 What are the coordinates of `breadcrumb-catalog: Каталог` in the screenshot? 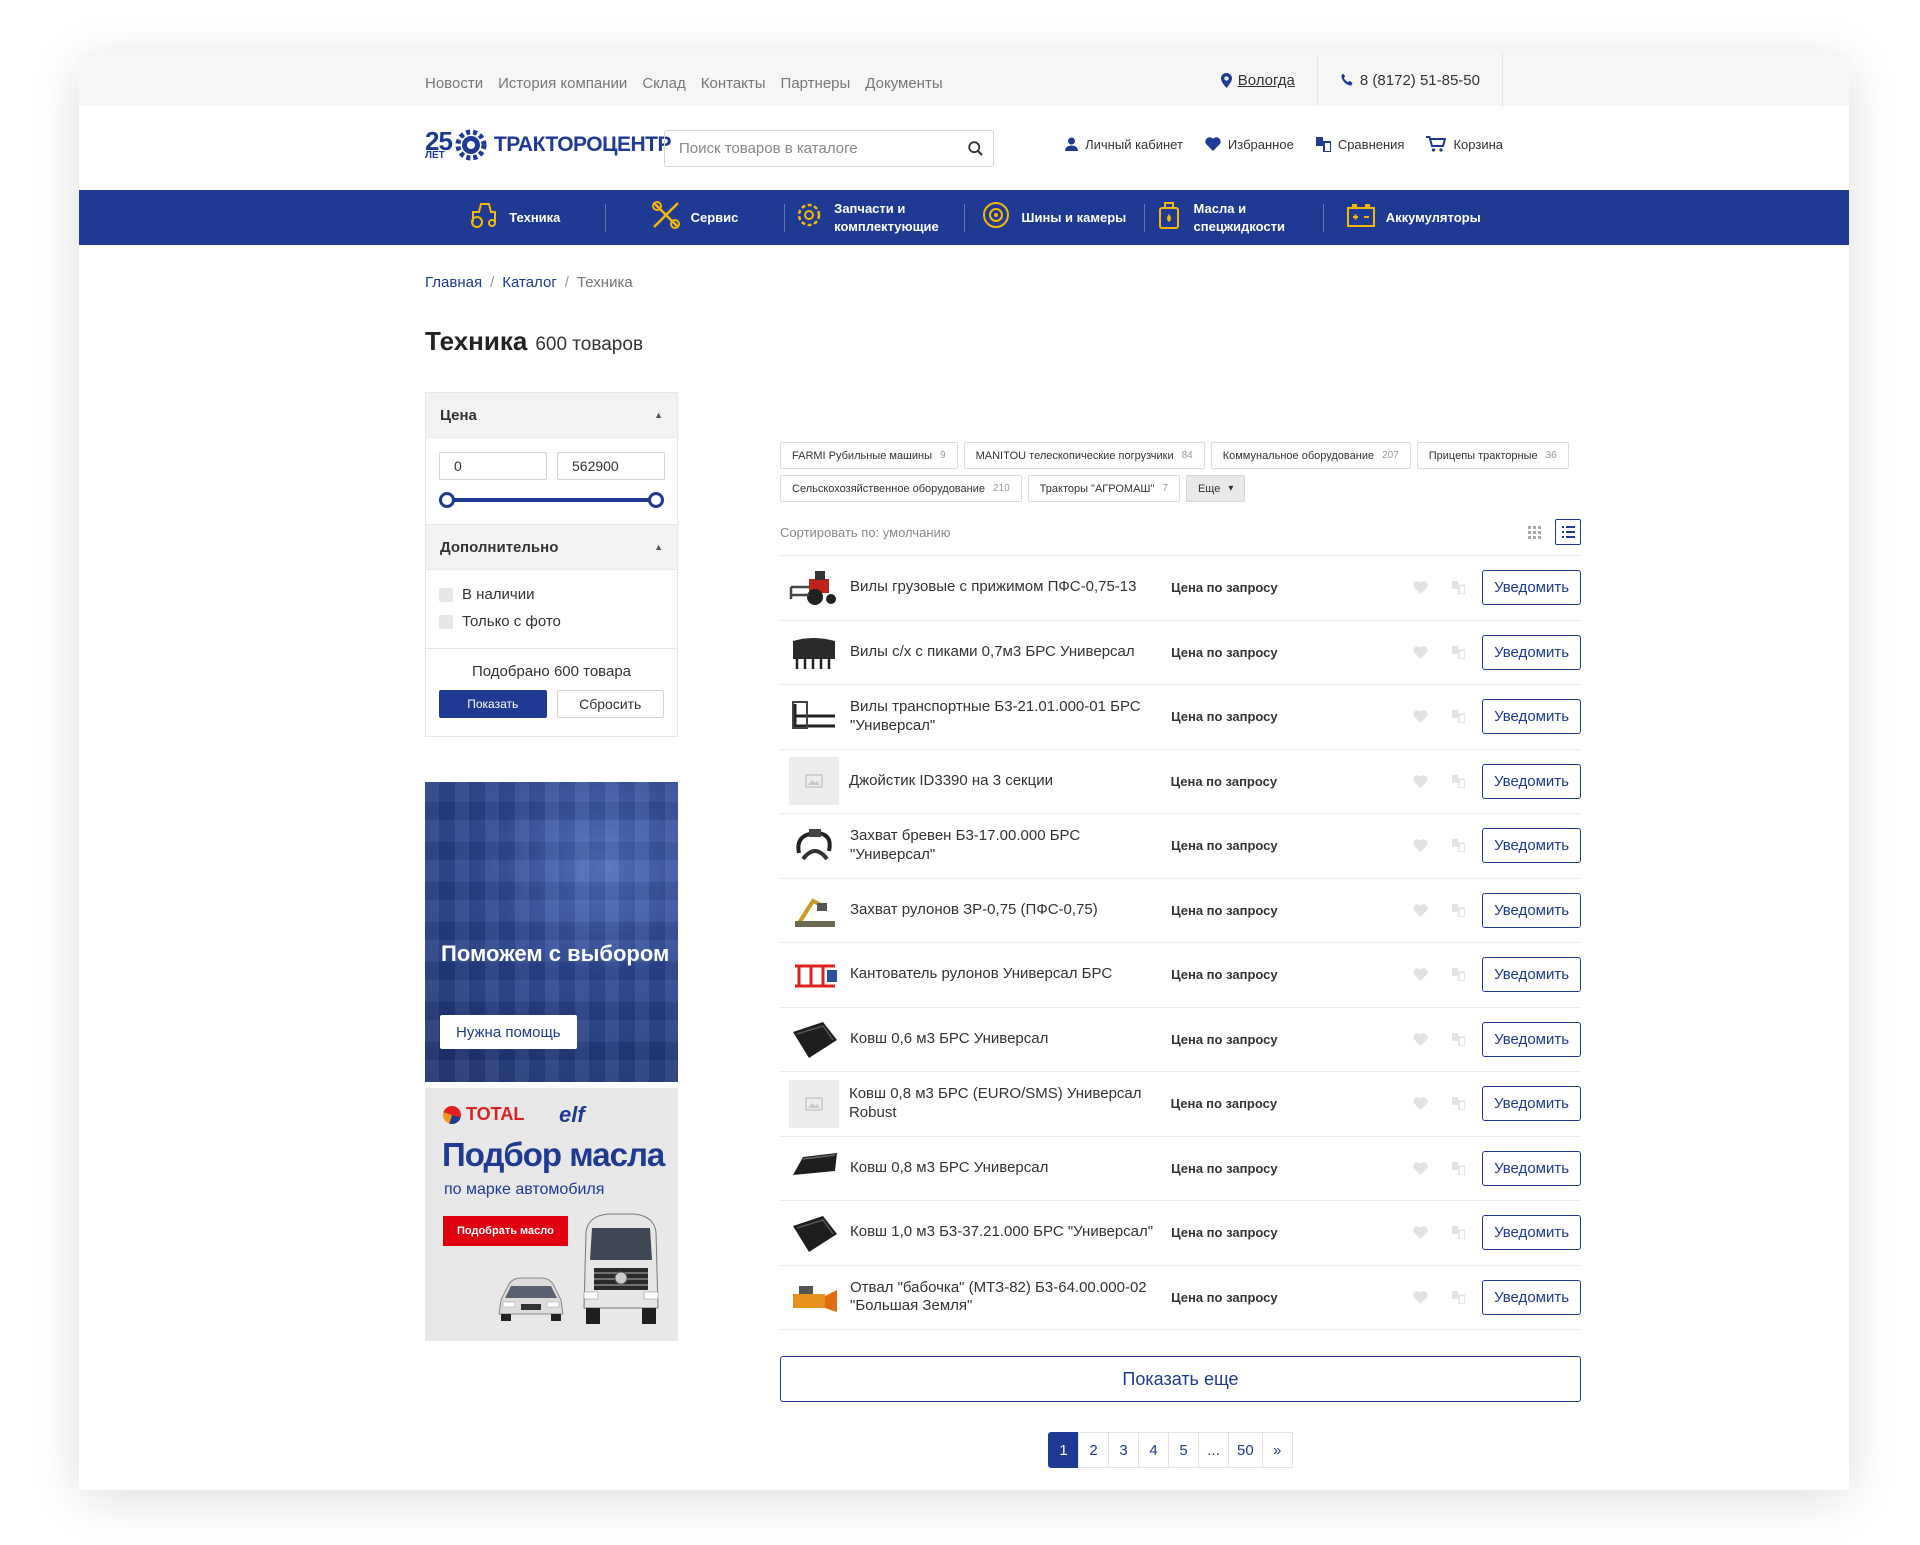 It's located at (529, 282).